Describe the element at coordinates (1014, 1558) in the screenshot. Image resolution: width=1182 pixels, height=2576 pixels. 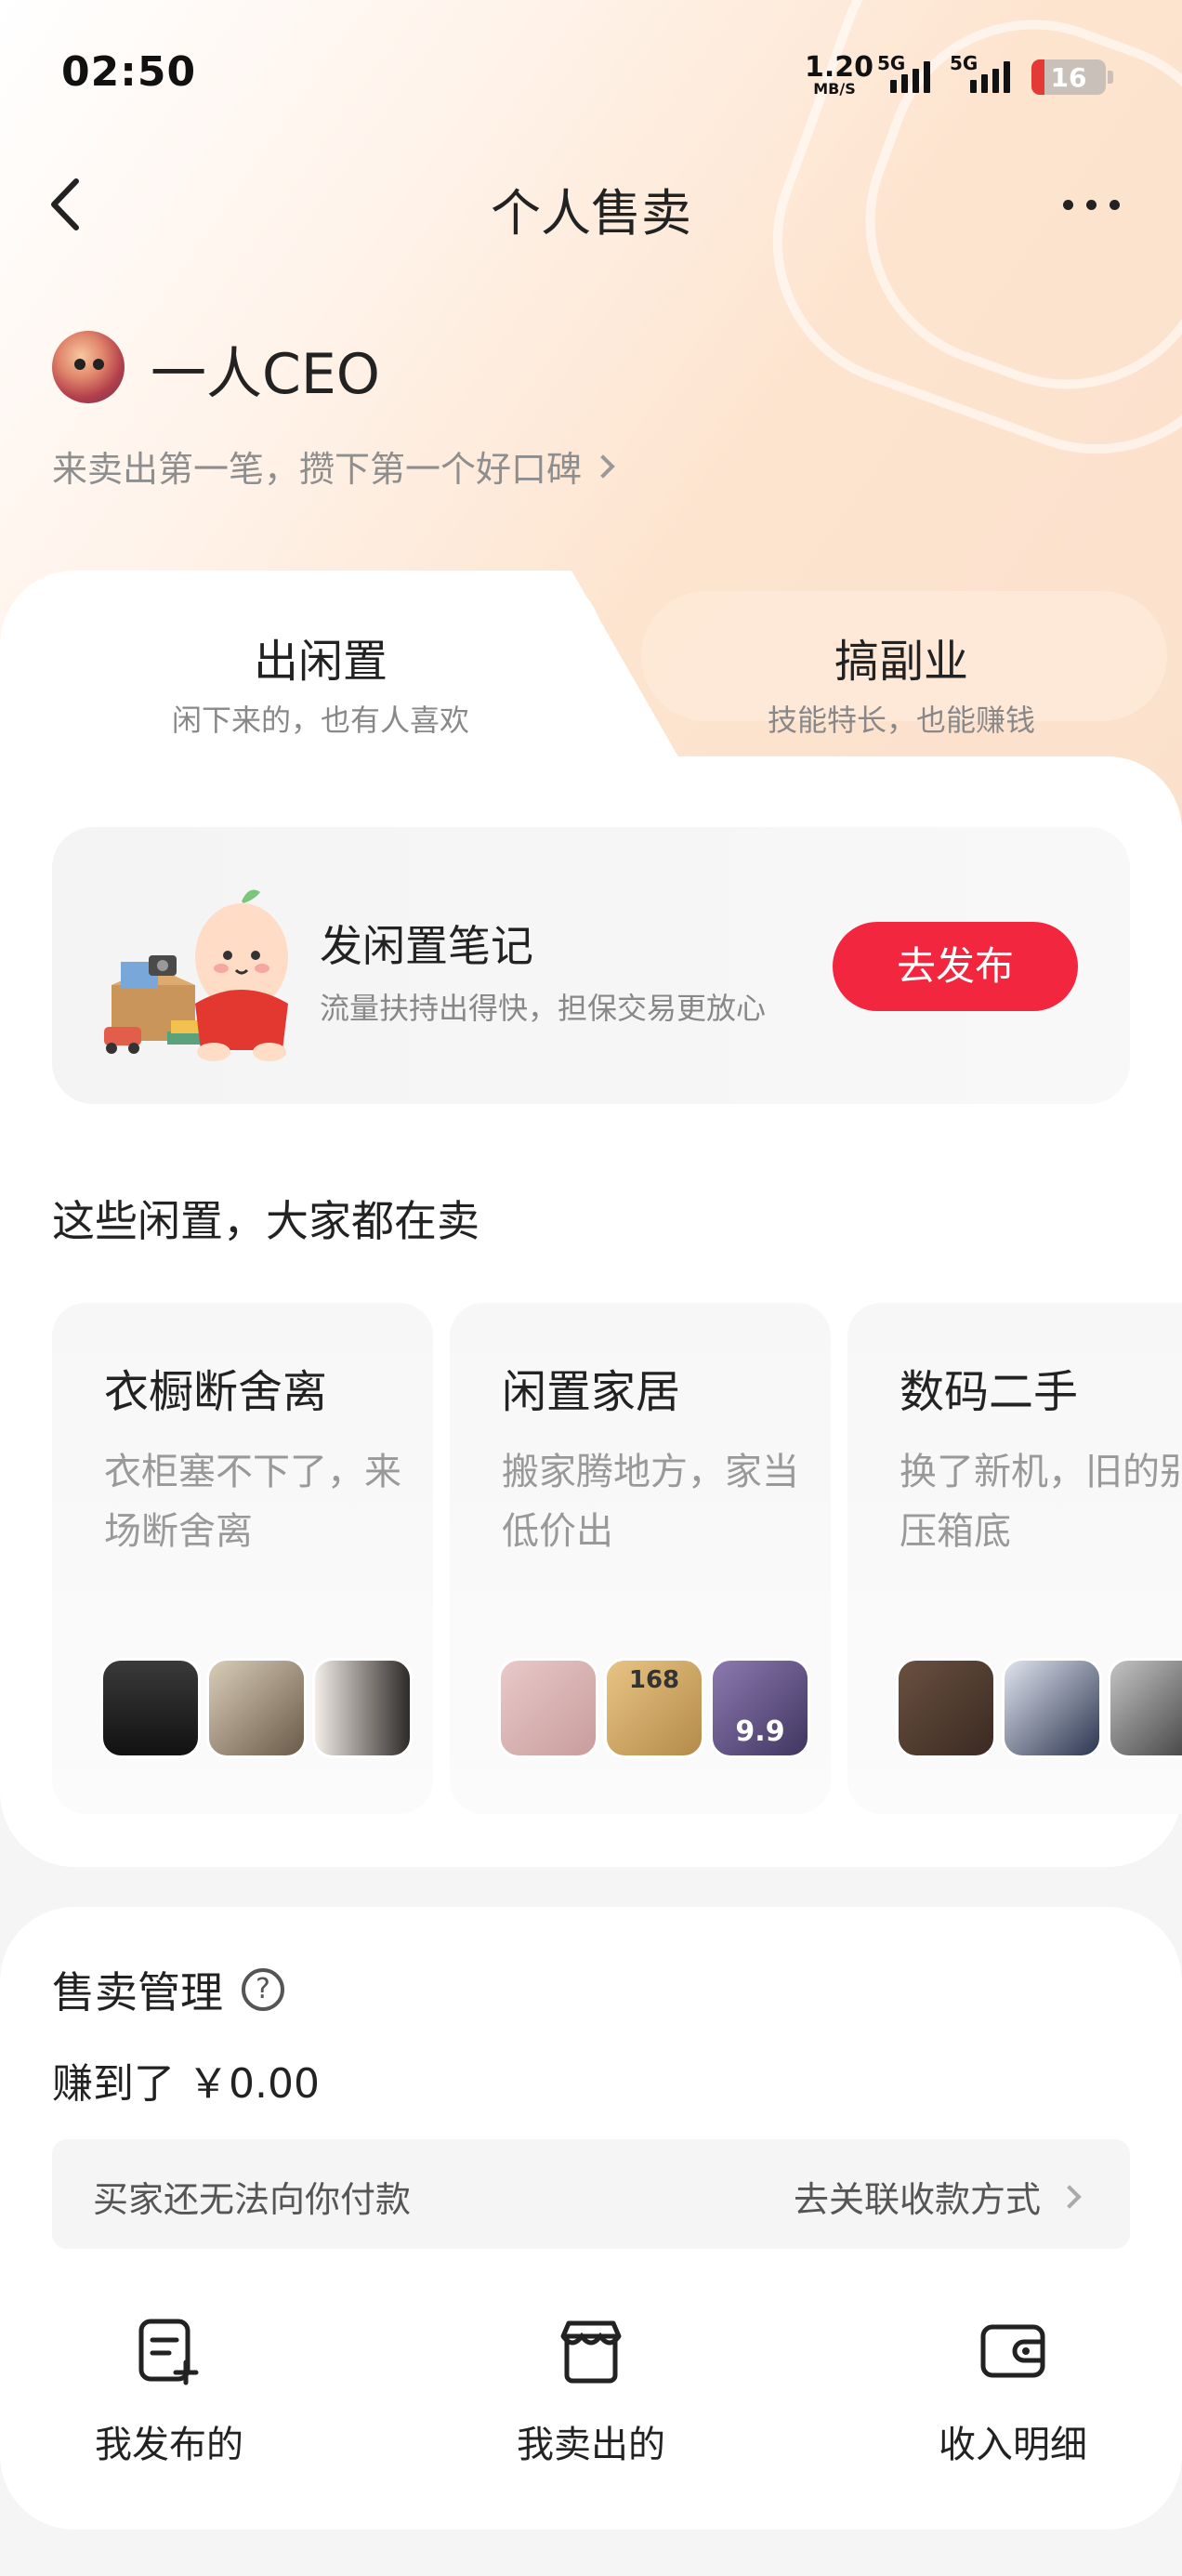
I see `category-card-digital: 数码二手 换了新机，旧的别压箱底` at that location.